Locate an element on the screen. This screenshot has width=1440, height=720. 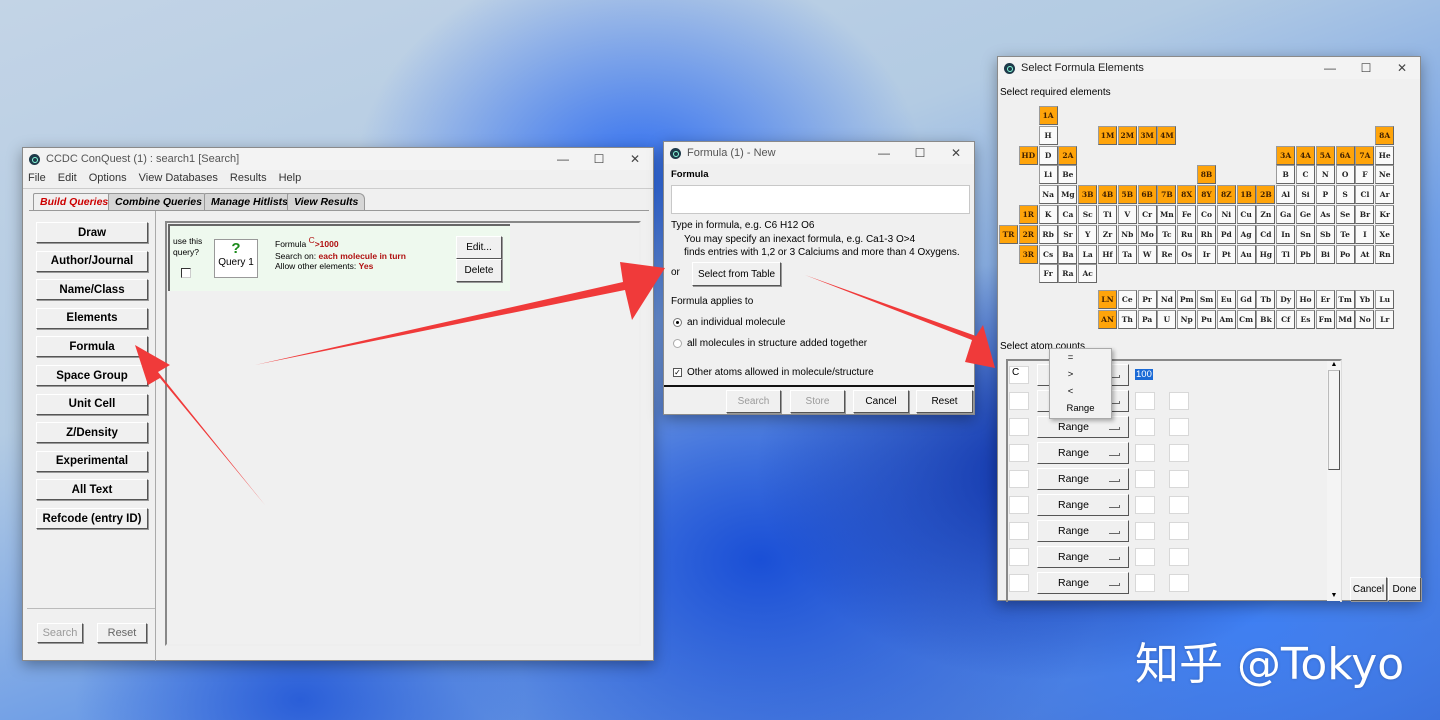
menu-option-less: < is located at coordinates (1080, 391).